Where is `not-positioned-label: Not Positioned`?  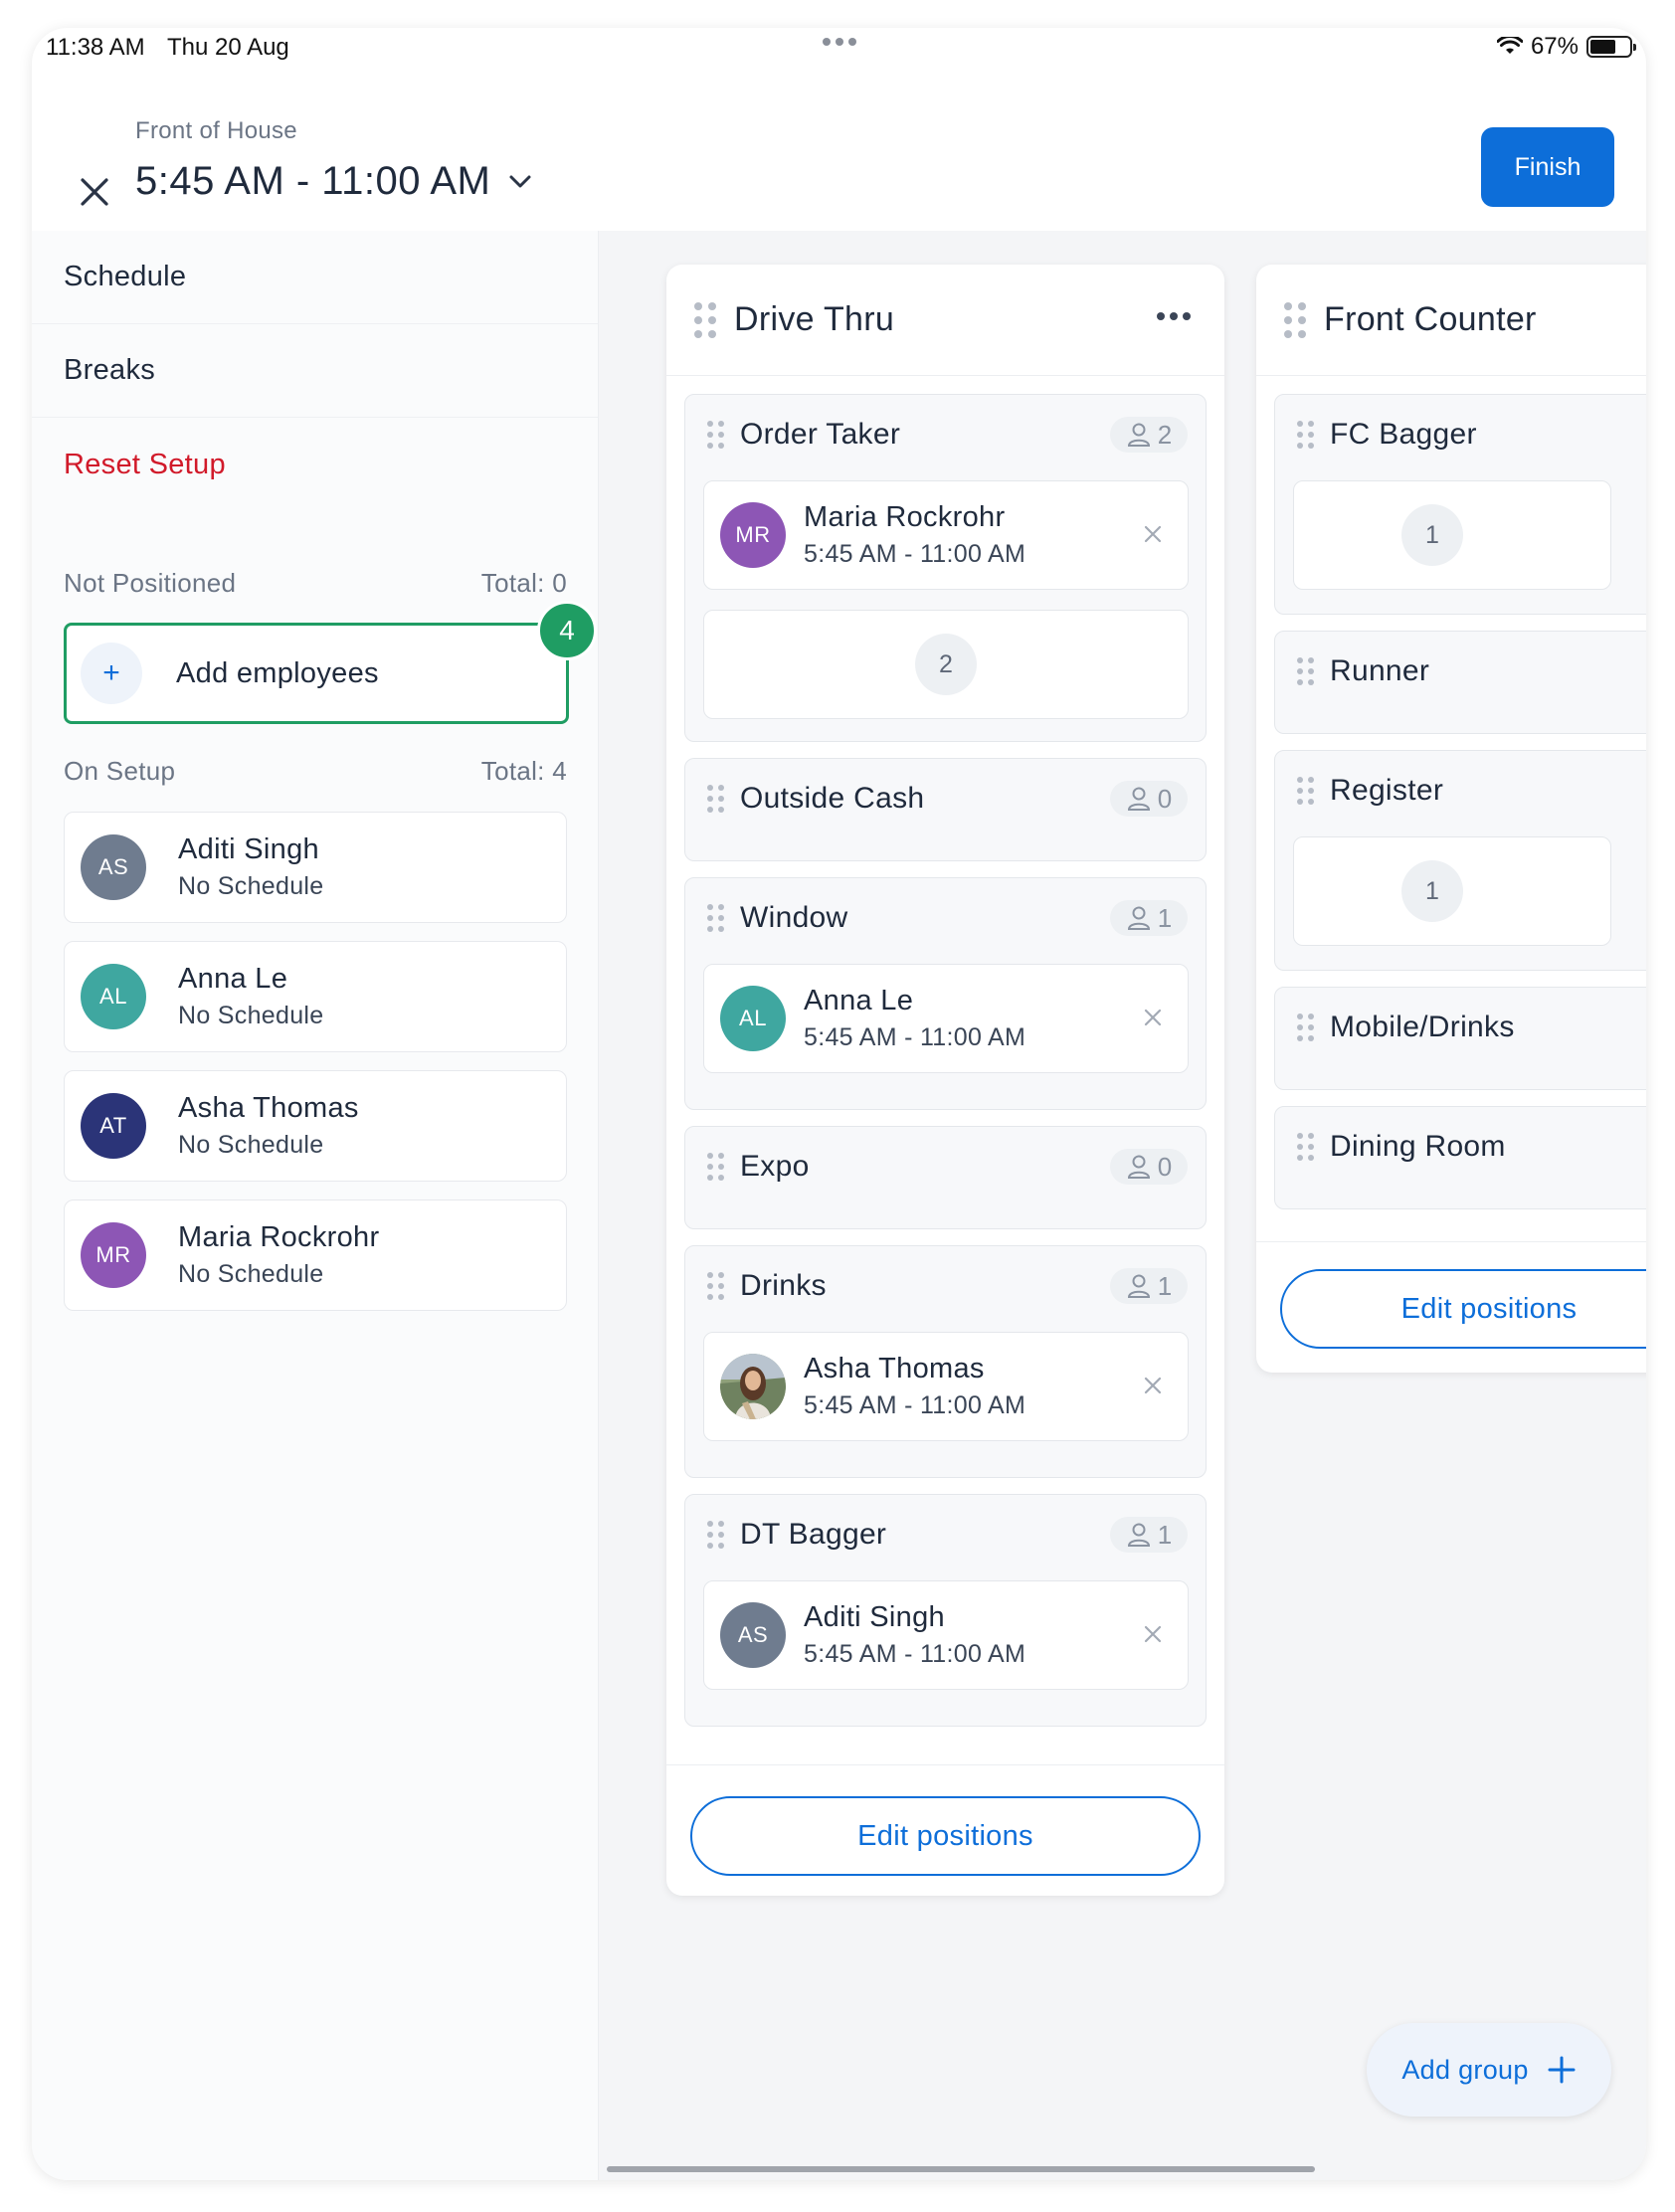
not-positioned-label: Not Positioned is located at coordinates (150, 583).